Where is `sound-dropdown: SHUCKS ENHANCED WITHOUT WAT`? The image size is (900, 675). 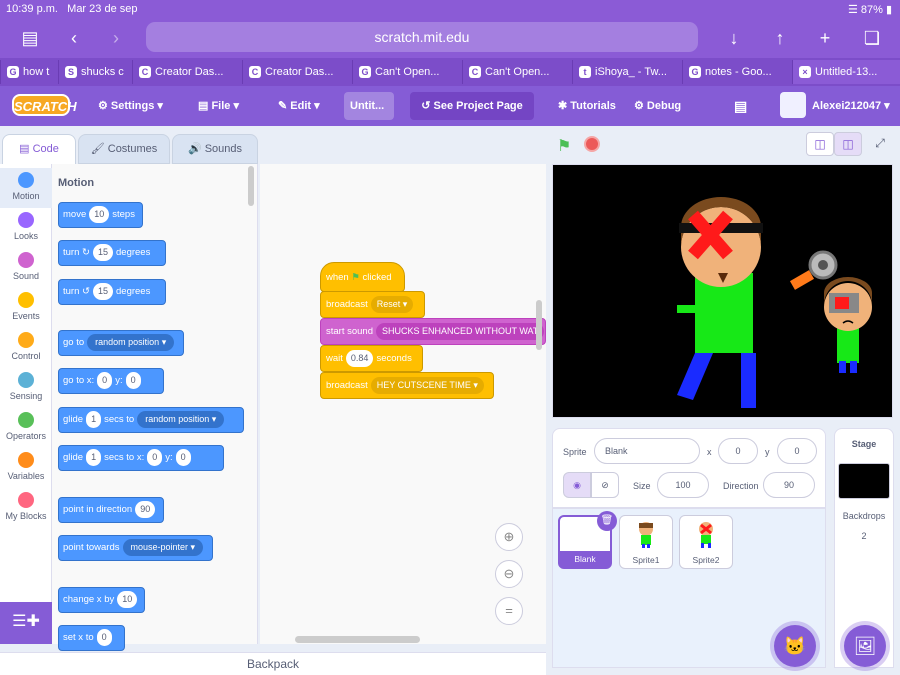
sound-dropdown: SHUCKS ENHANCED WITHOUT WAT is located at coordinates (460, 331).